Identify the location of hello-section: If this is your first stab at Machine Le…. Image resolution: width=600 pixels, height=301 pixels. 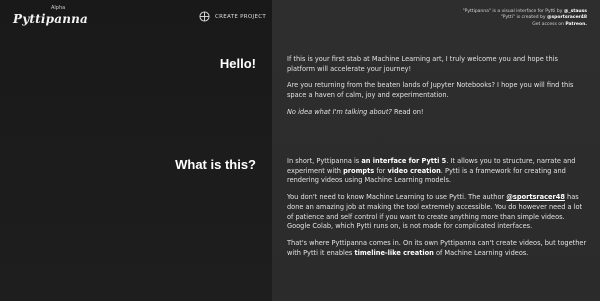
(437, 90).